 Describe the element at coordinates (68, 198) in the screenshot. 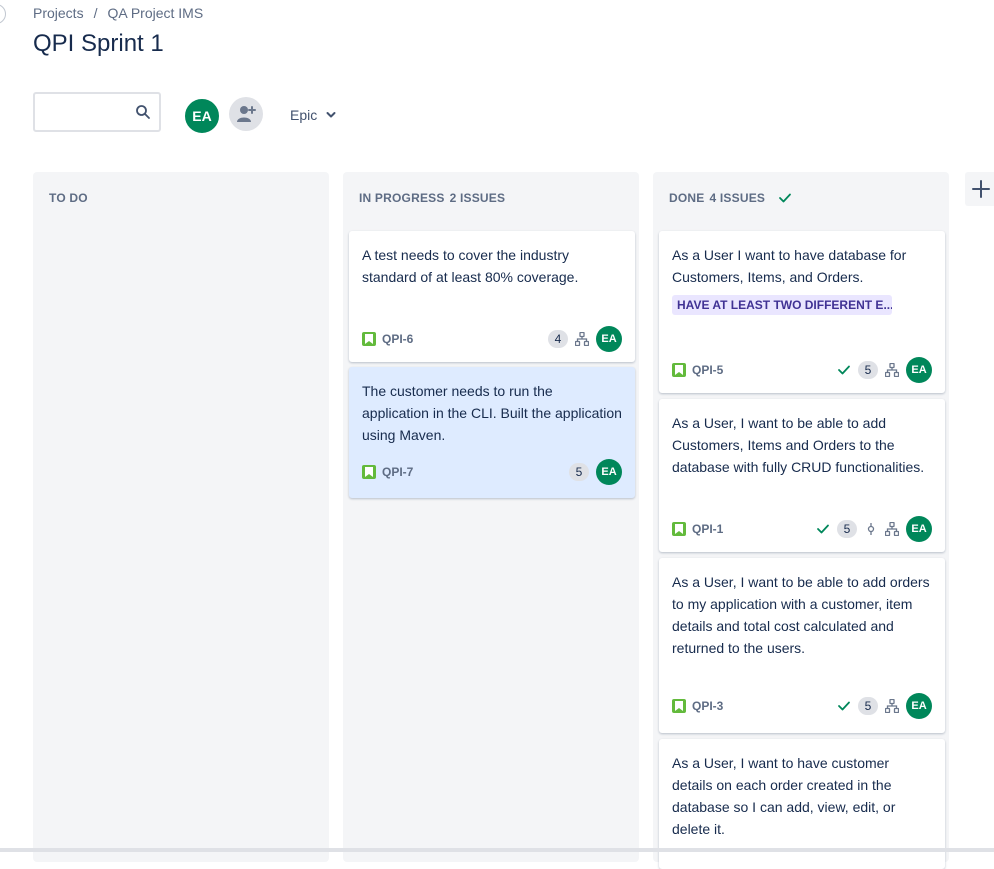

I see `column-title: TO DO` at that location.